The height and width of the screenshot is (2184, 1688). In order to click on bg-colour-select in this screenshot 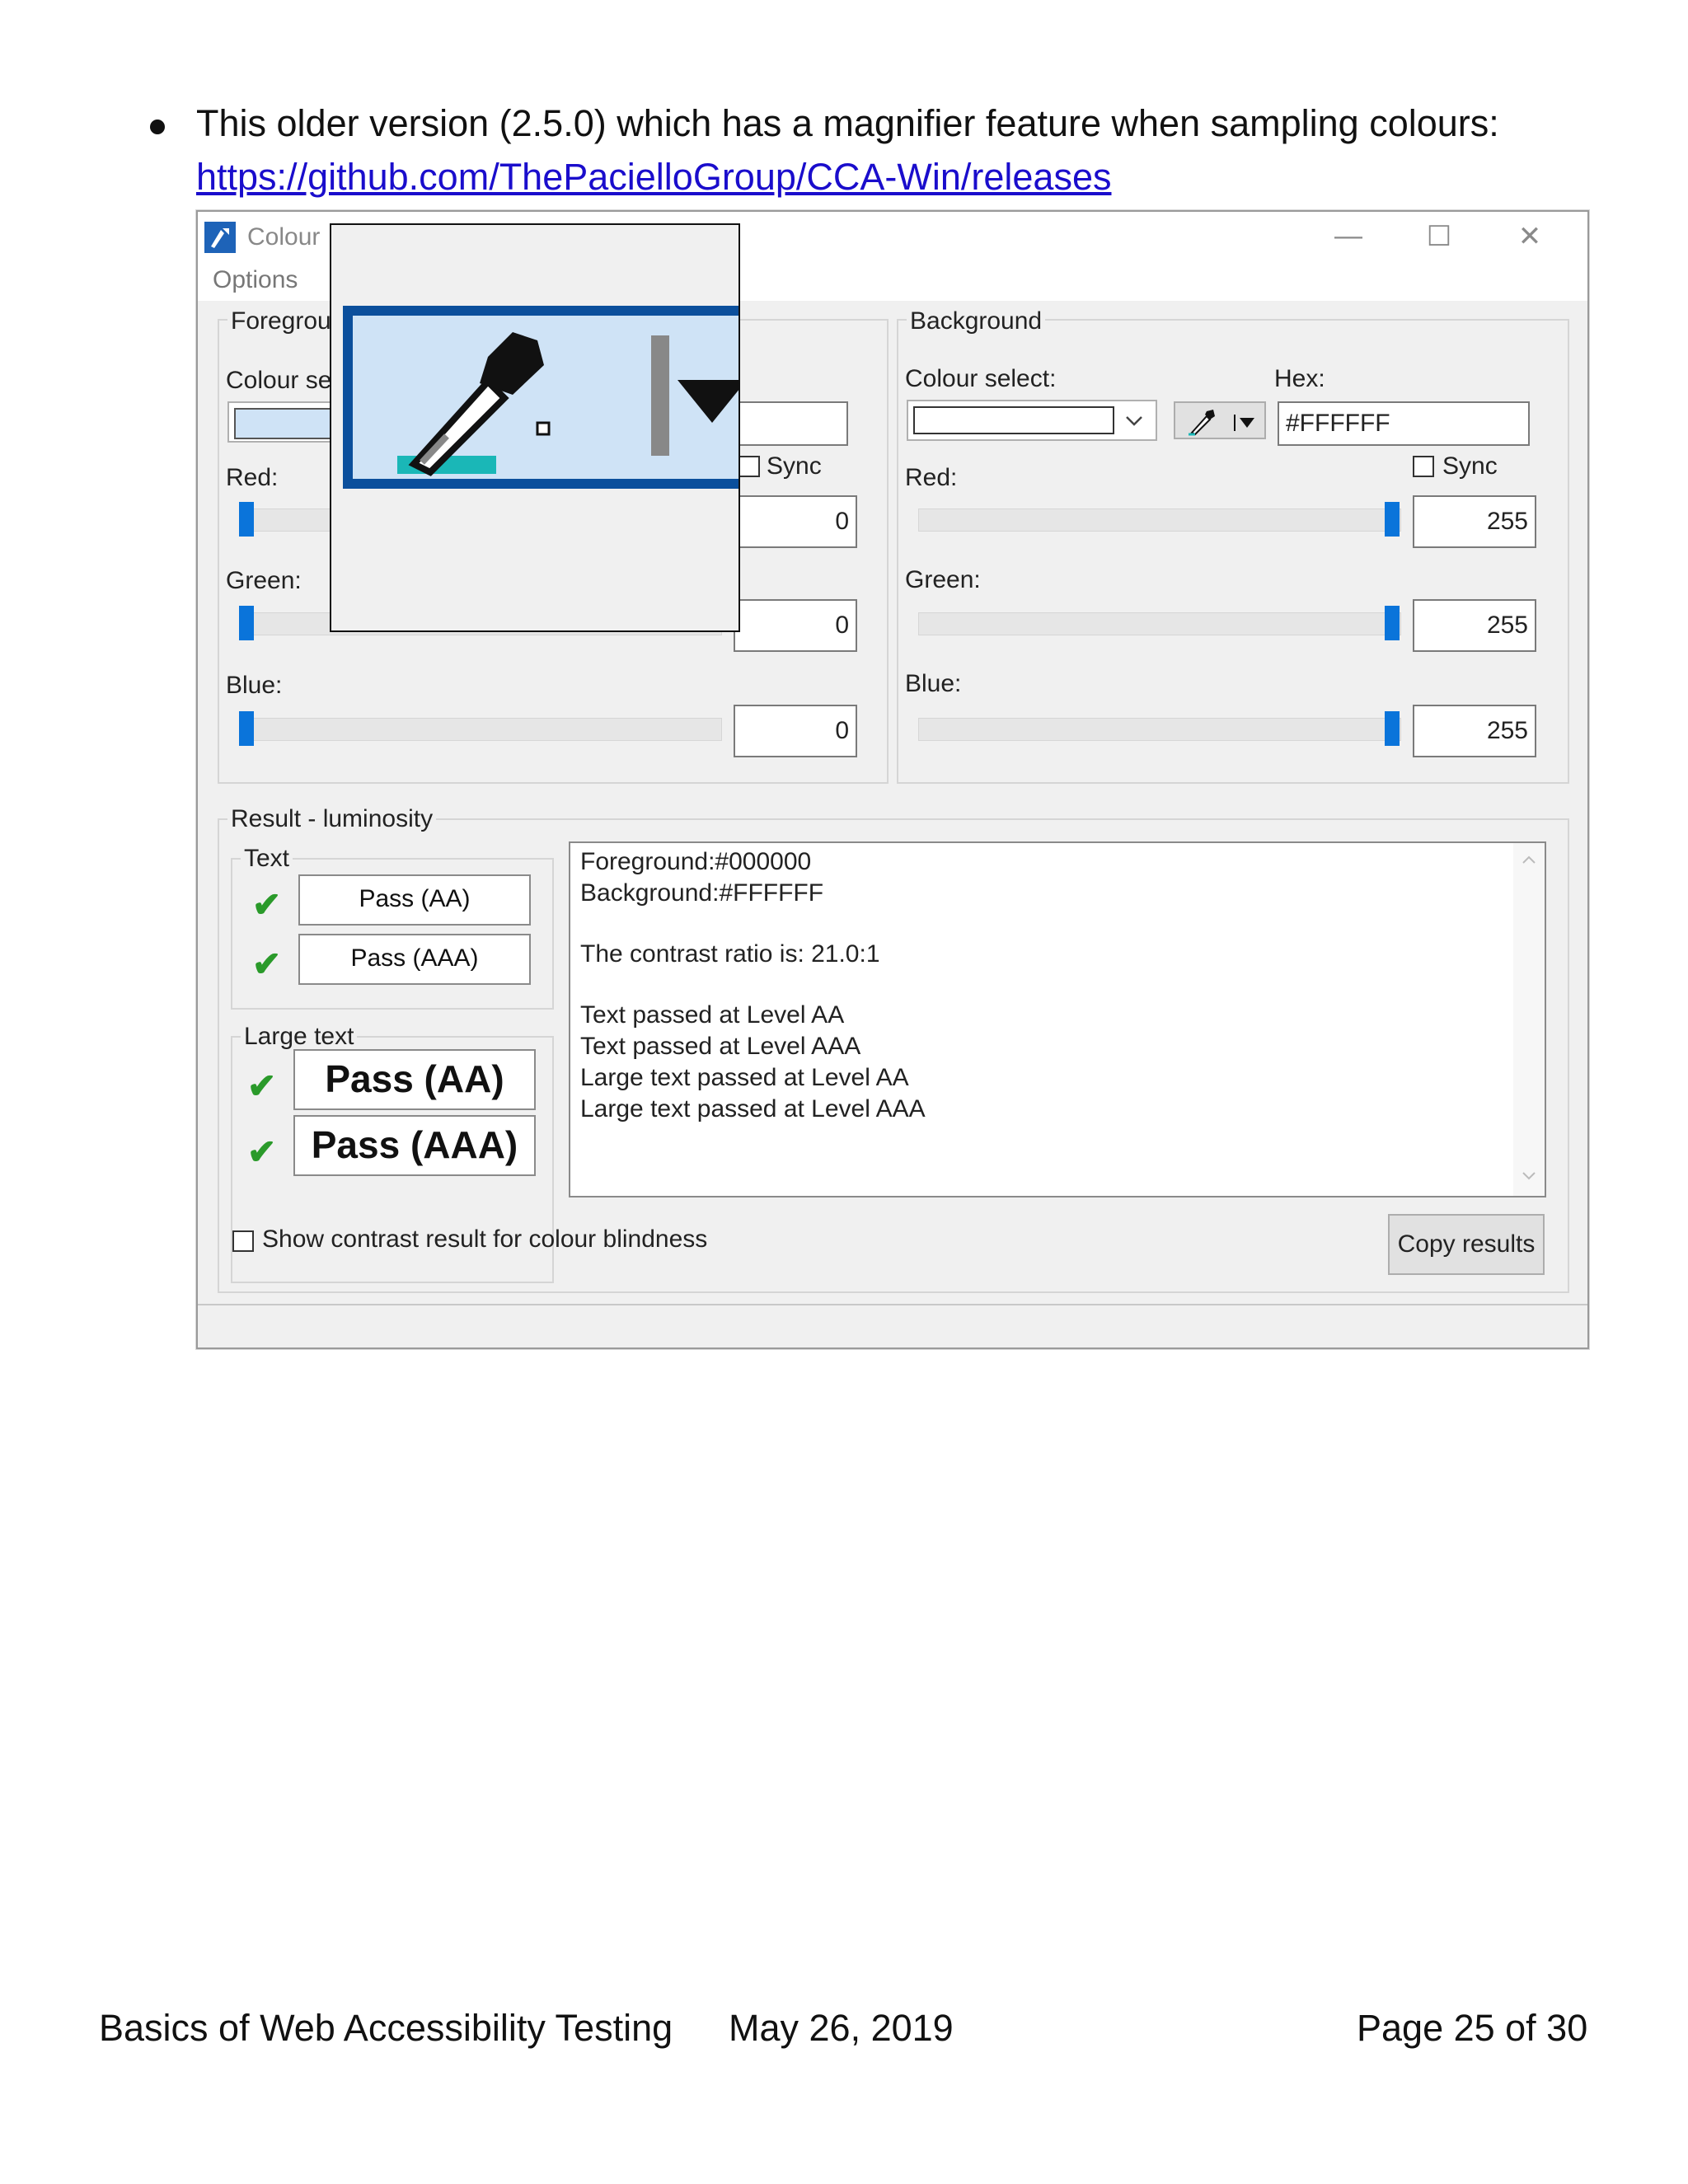, I will do `click(1032, 420)`.